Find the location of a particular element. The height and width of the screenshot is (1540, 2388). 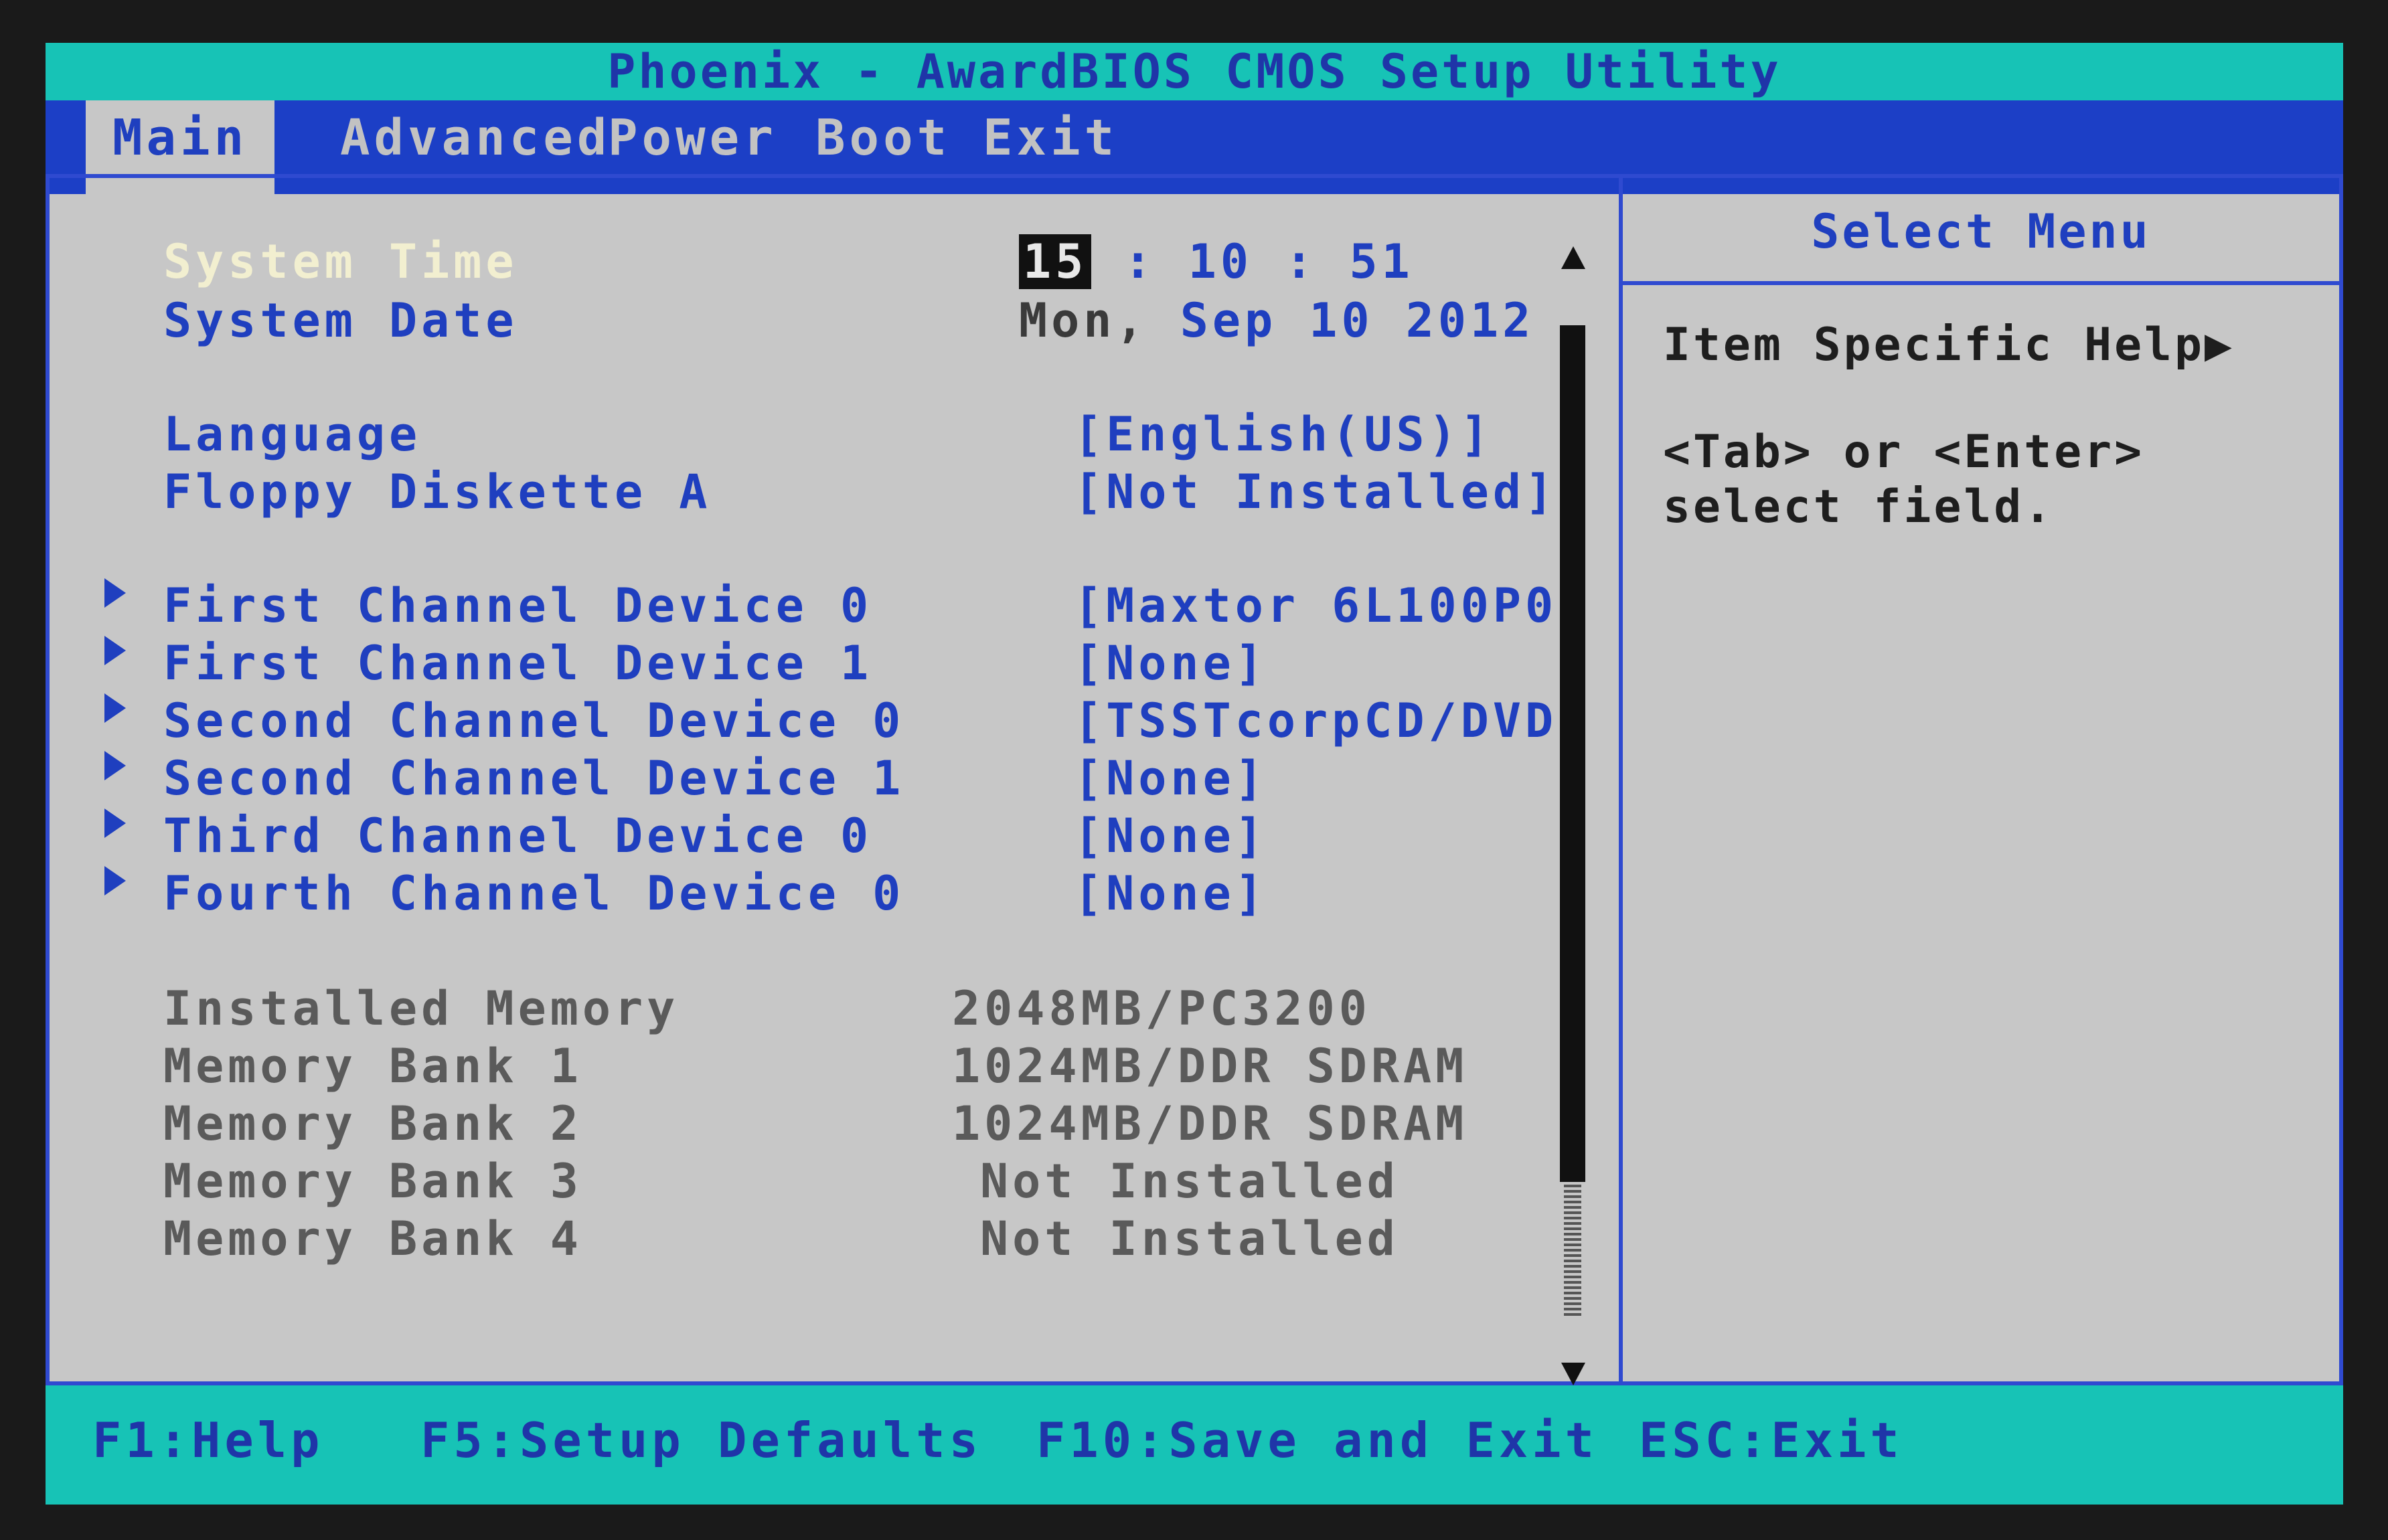

time-hour-field: 15 is located at coordinates (1055, 262).